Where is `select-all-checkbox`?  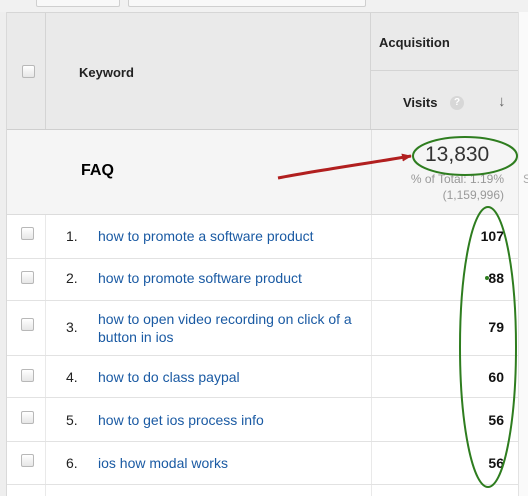 select-all-checkbox is located at coordinates (28, 71).